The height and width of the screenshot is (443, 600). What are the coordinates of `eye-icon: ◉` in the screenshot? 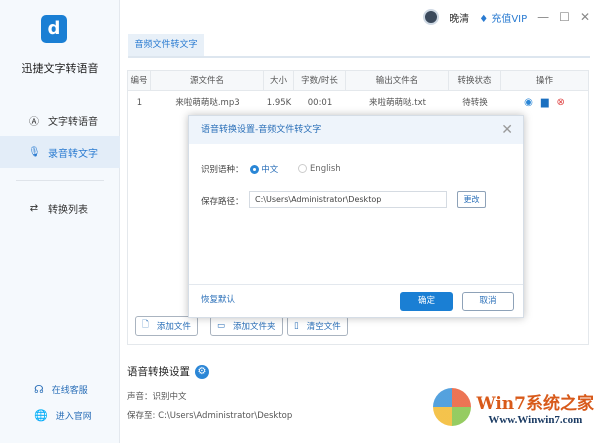 It's located at (528, 103).